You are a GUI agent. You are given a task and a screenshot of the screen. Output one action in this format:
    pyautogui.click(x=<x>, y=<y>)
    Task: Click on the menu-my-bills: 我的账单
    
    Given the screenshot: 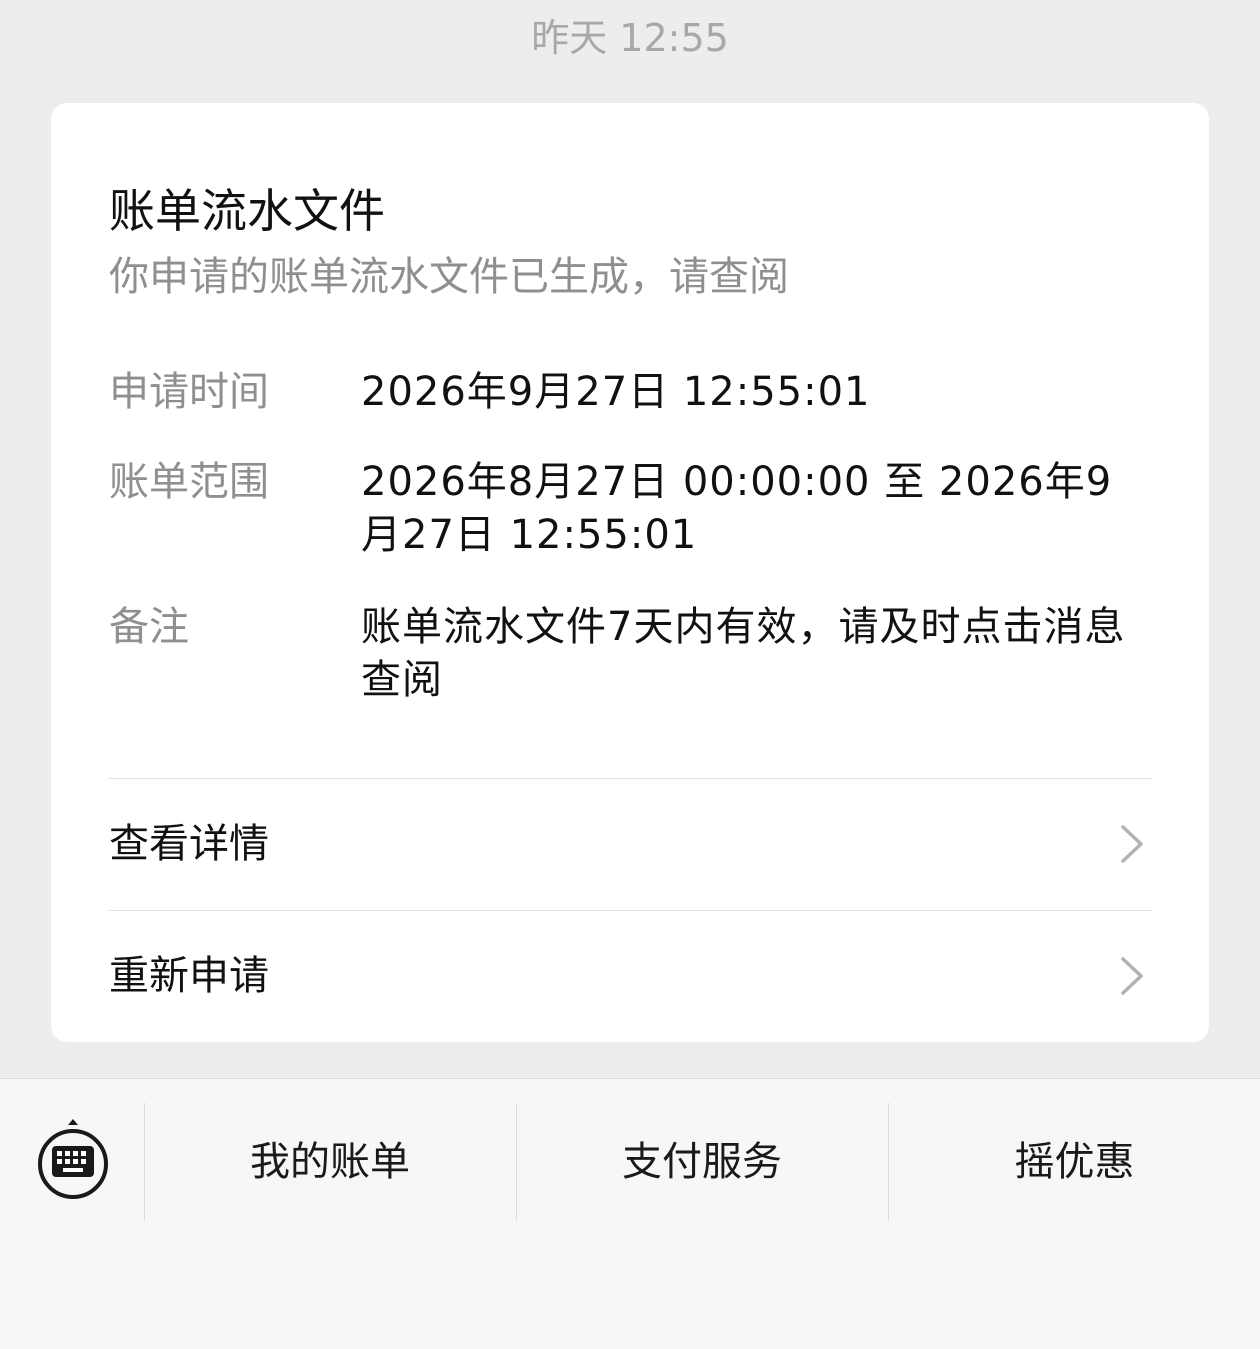 What is the action you would take?
    pyautogui.click(x=330, y=1162)
    